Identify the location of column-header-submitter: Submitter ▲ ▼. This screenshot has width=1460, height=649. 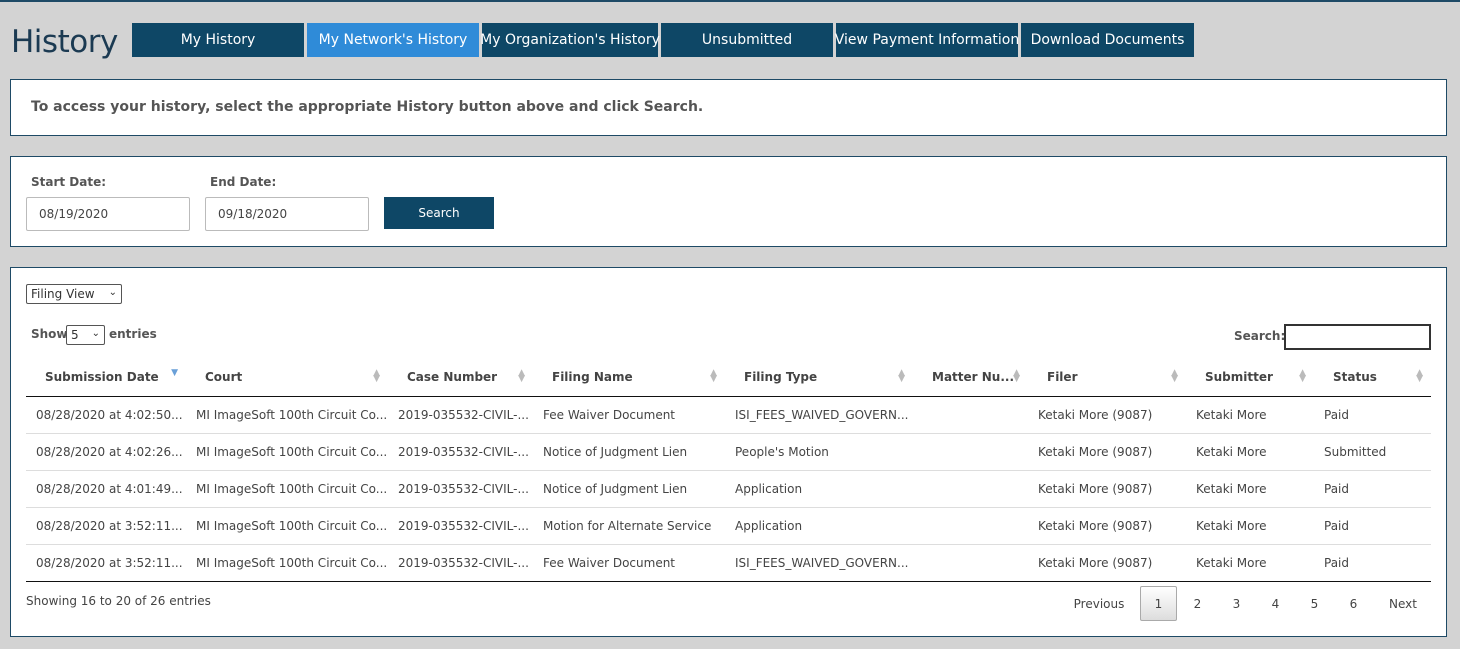
(1250, 377).